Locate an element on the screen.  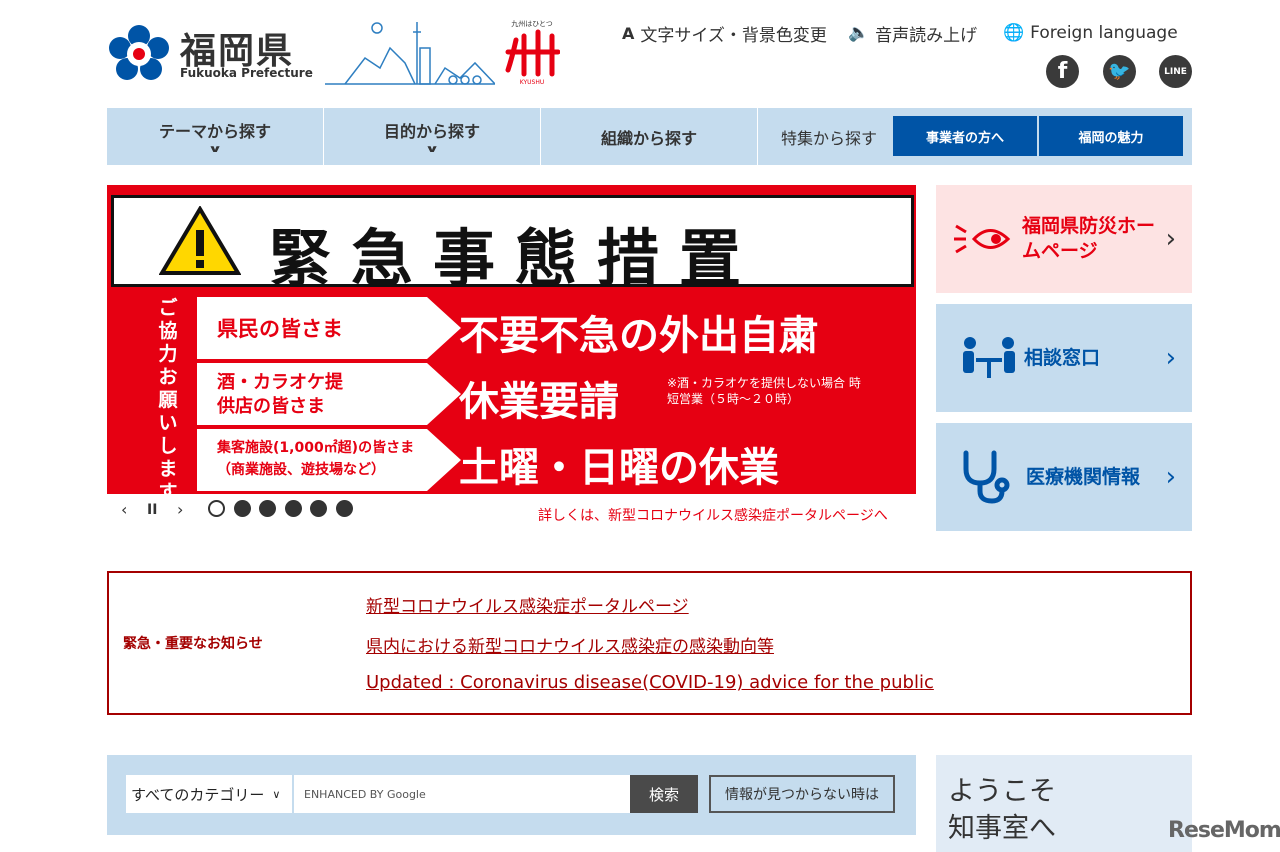
medical-info-card: 医療機関情報 › is located at coordinates (1064, 477).